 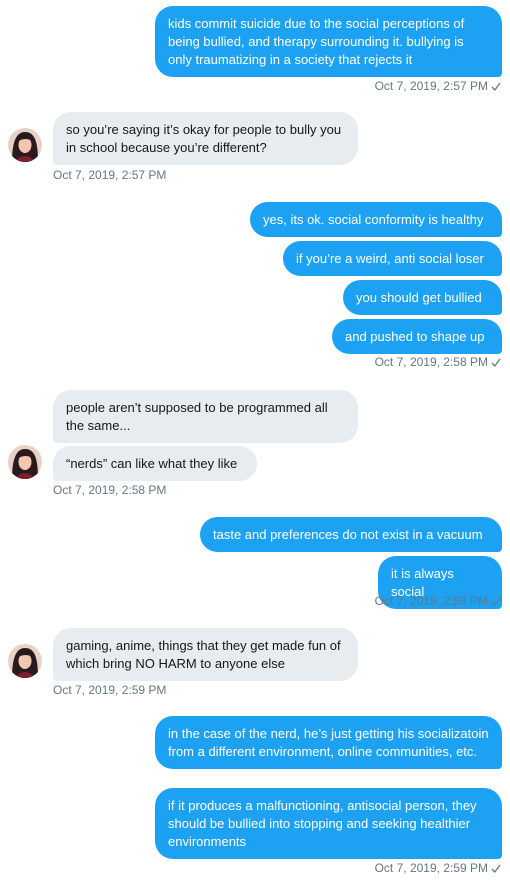 I want to click on message-bubble-incoming: “nerds” can like what they like, so click(x=155, y=463).